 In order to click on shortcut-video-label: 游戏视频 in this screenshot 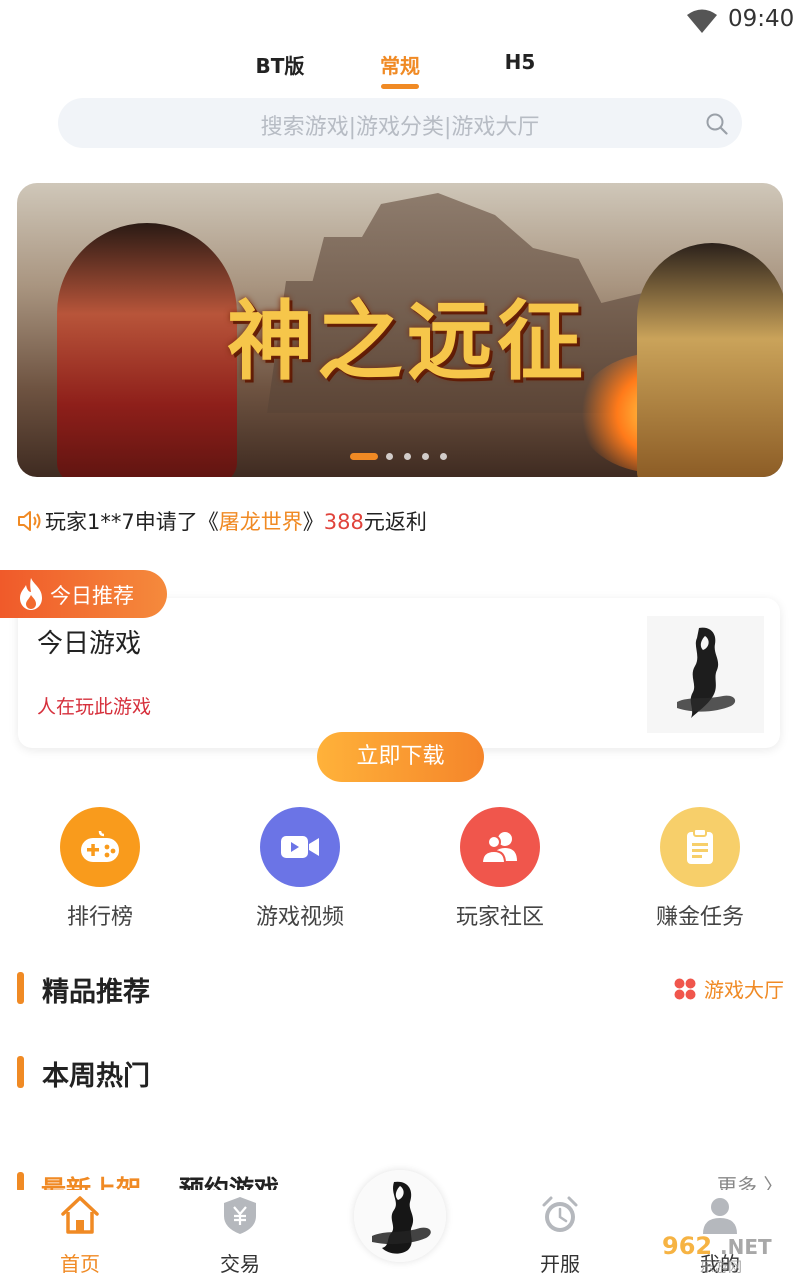, I will do `click(299, 917)`.